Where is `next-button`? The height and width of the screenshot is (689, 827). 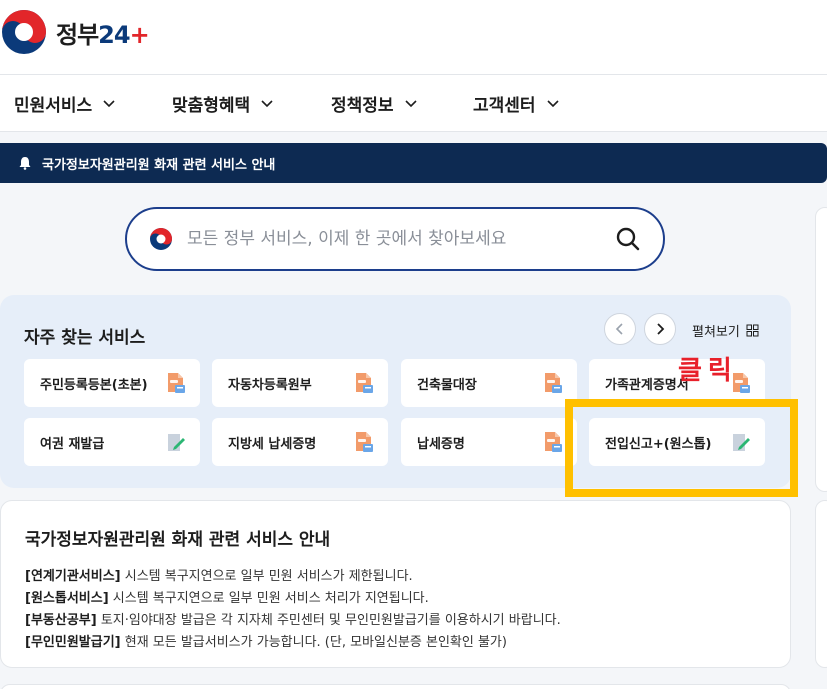
next-button is located at coordinates (660, 329).